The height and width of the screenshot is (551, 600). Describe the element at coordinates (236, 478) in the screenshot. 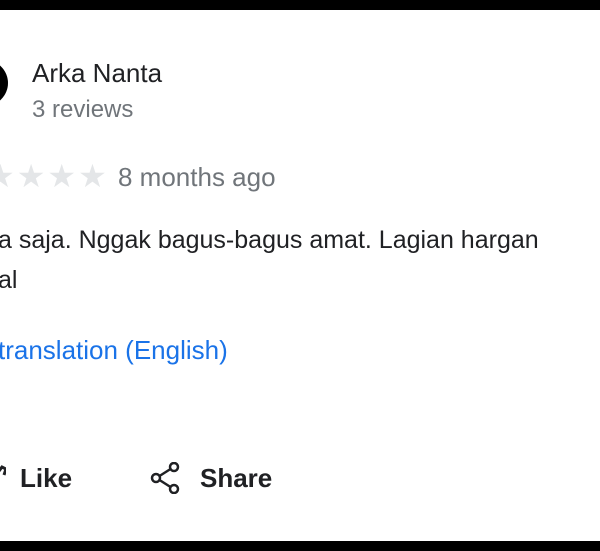

I see `share-label: Share` at that location.